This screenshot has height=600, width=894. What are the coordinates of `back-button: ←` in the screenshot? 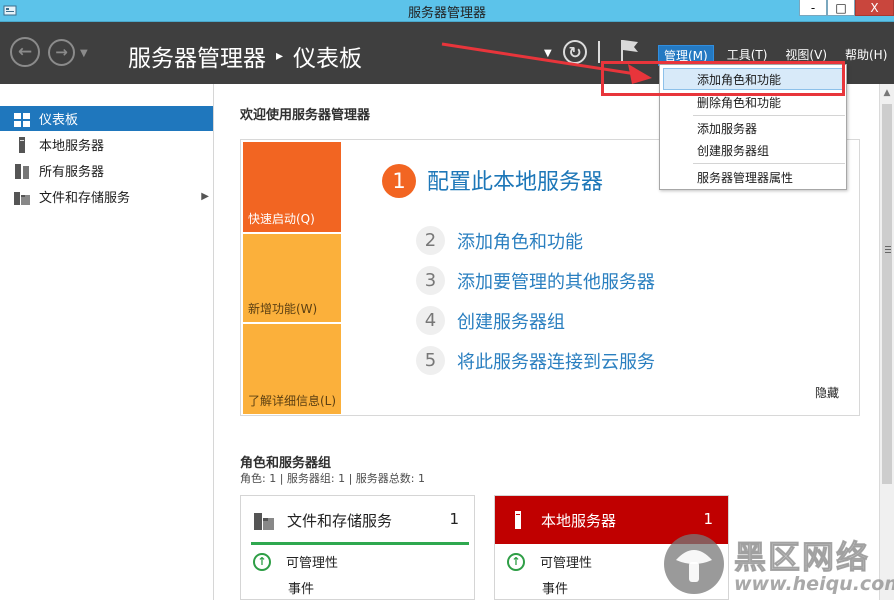 It's located at (25, 52).